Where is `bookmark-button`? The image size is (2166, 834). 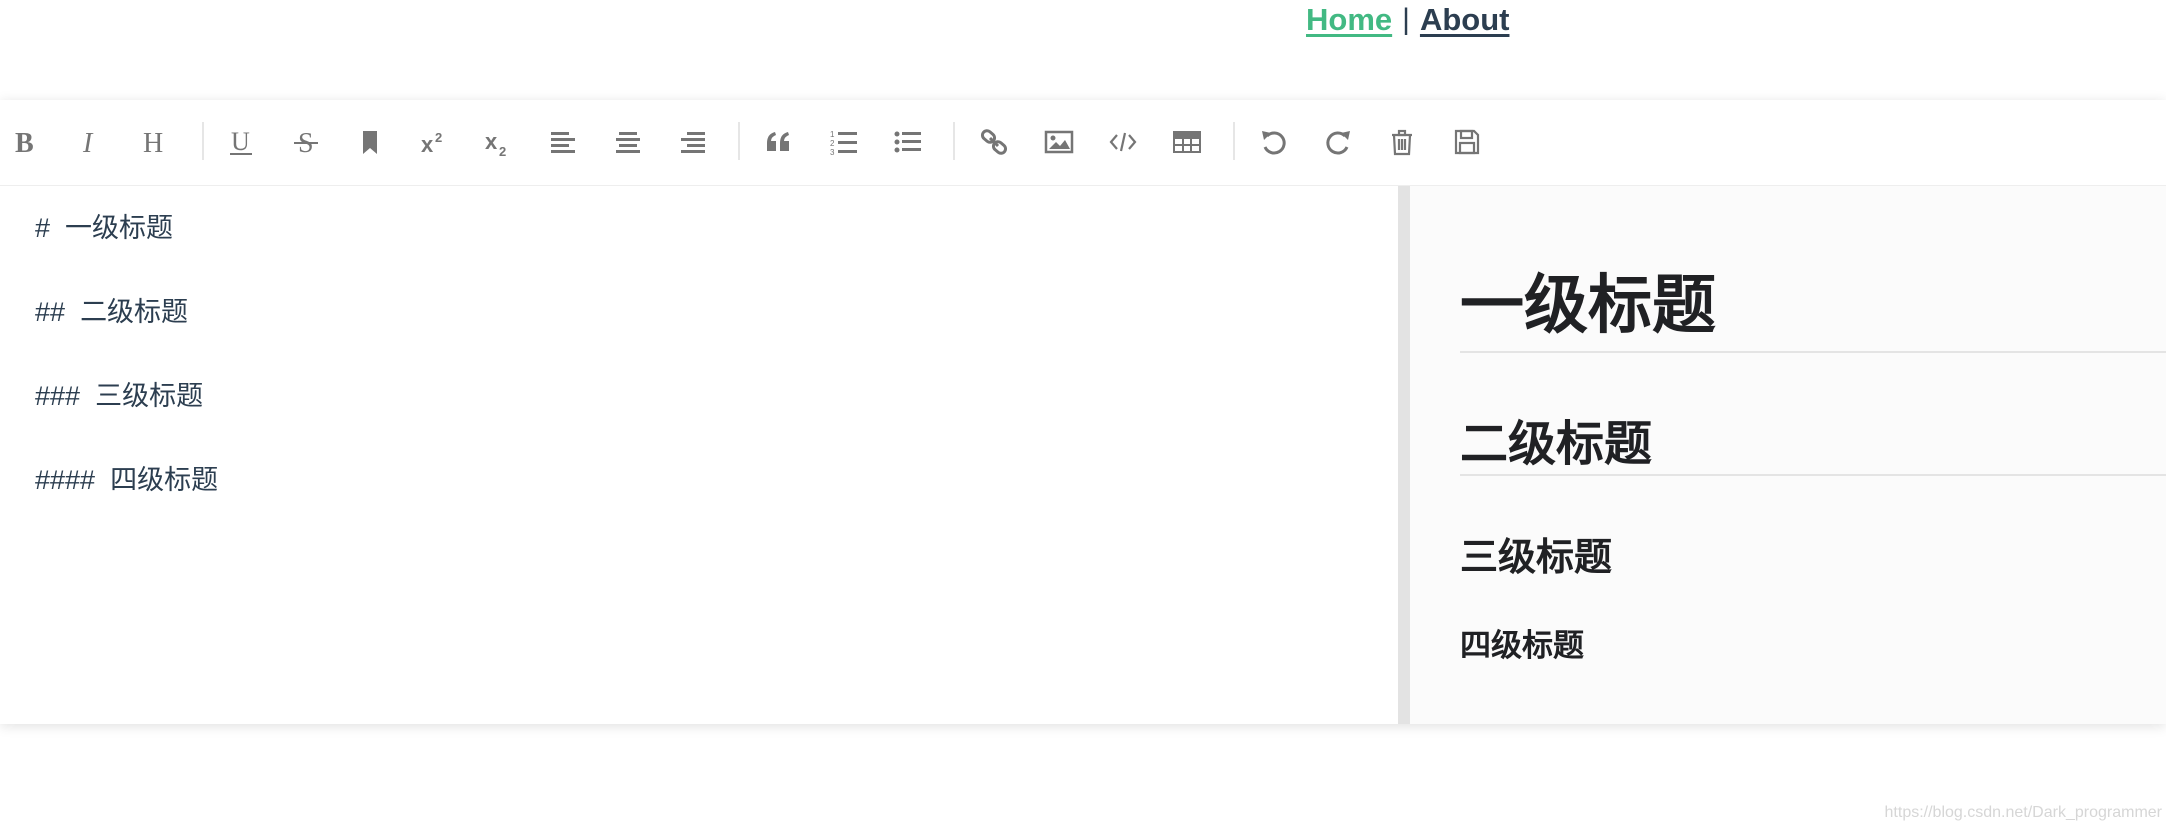
bookmark-button is located at coordinates (370, 142).